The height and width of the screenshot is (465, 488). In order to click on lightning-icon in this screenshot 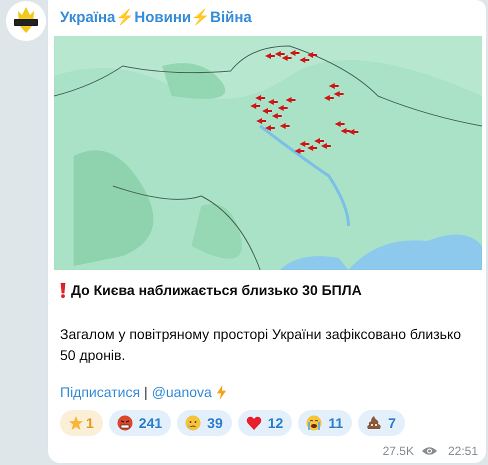, I will do `click(221, 392)`.